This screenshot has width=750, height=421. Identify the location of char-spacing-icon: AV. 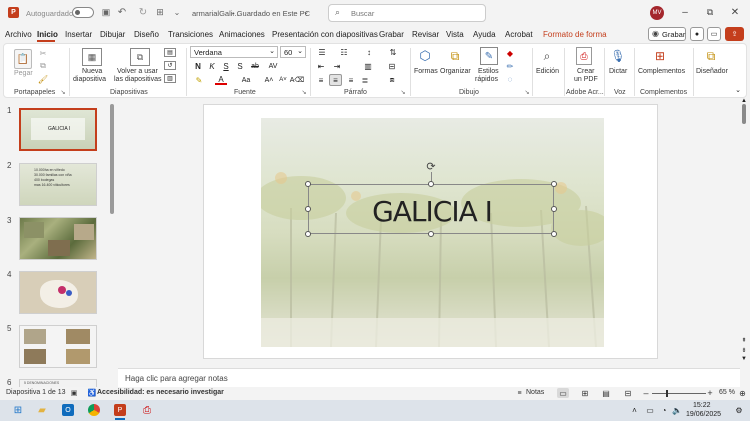
(273, 66).